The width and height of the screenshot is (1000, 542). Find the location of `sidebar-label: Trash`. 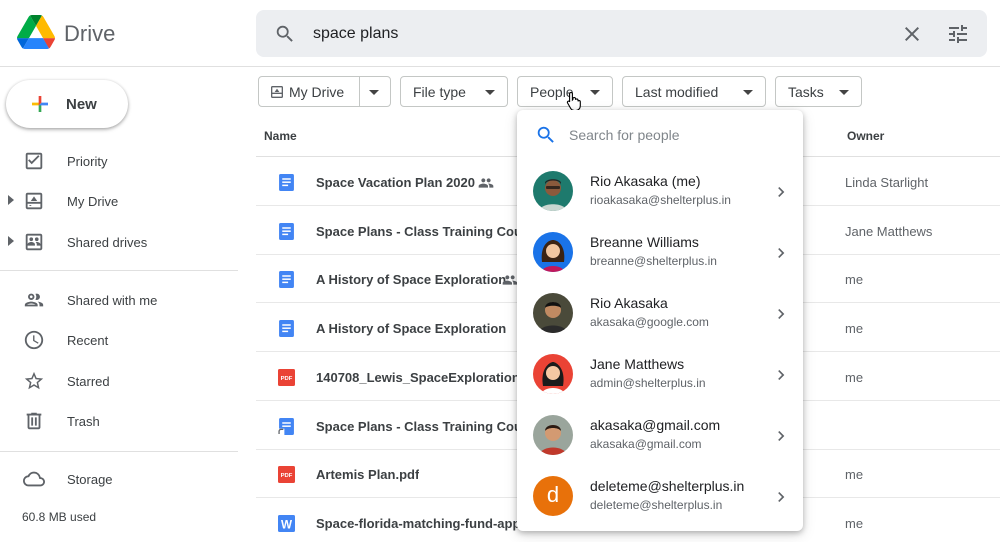

sidebar-label: Trash is located at coordinates (83, 421).